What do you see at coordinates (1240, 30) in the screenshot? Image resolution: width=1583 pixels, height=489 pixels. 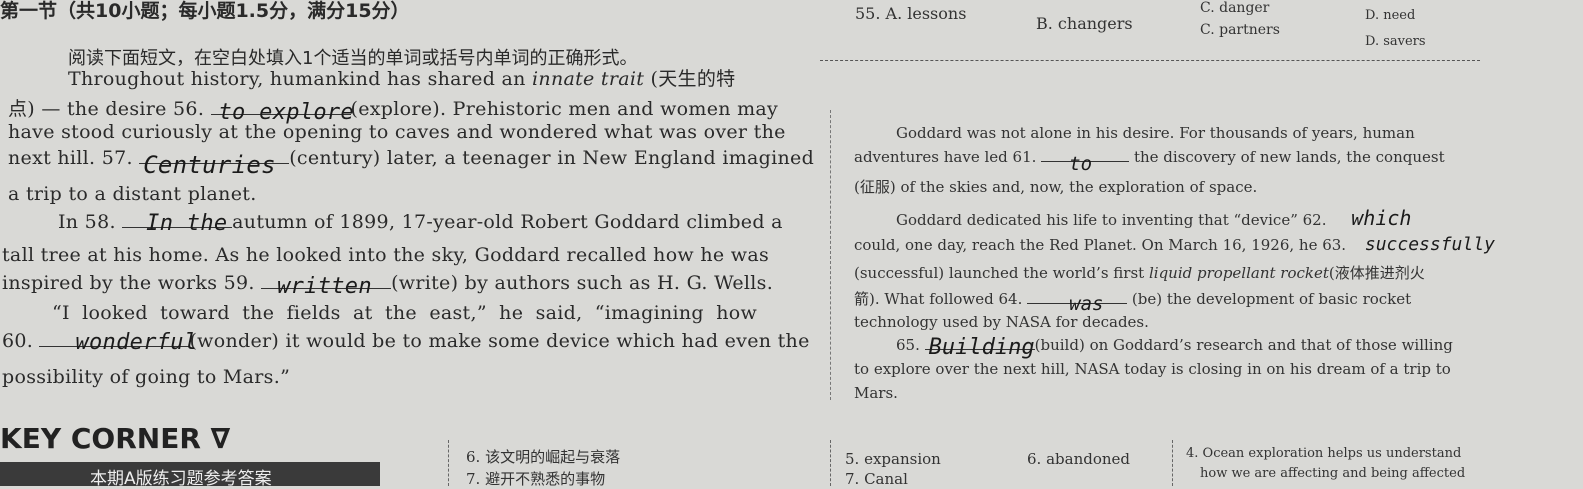 I see `option-55c-2: C. partners` at bounding box center [1240, 30].